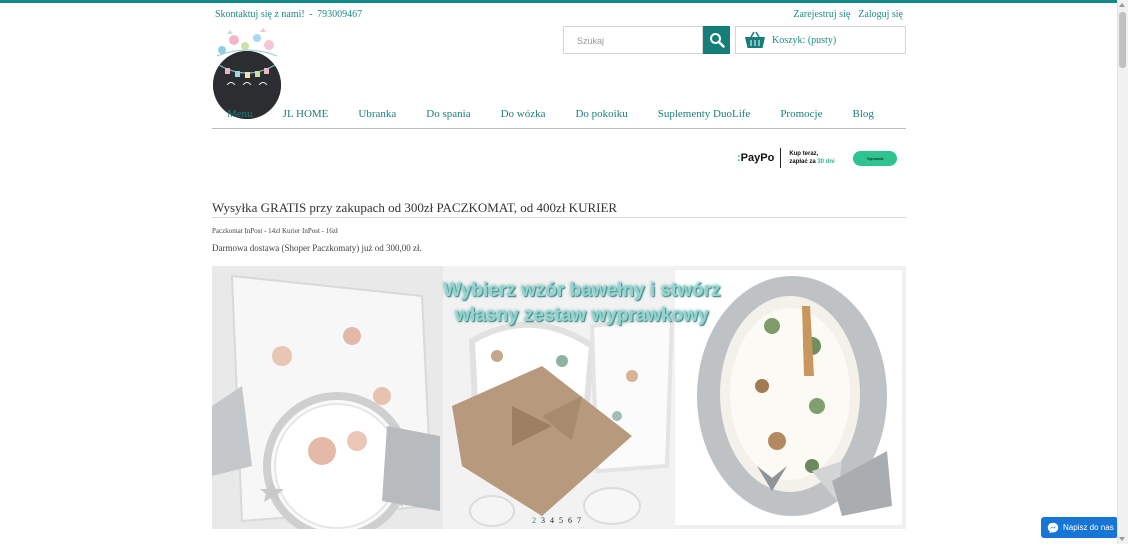  I want to click on messenger-label: Napisz do nas, so click(1088, 527).